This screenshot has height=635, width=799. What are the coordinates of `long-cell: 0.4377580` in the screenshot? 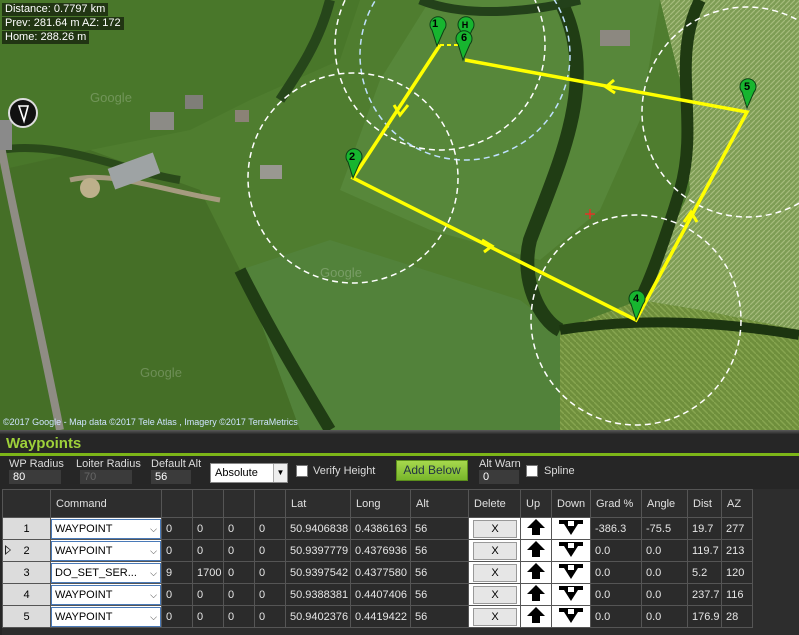 It's located at (380, 572).